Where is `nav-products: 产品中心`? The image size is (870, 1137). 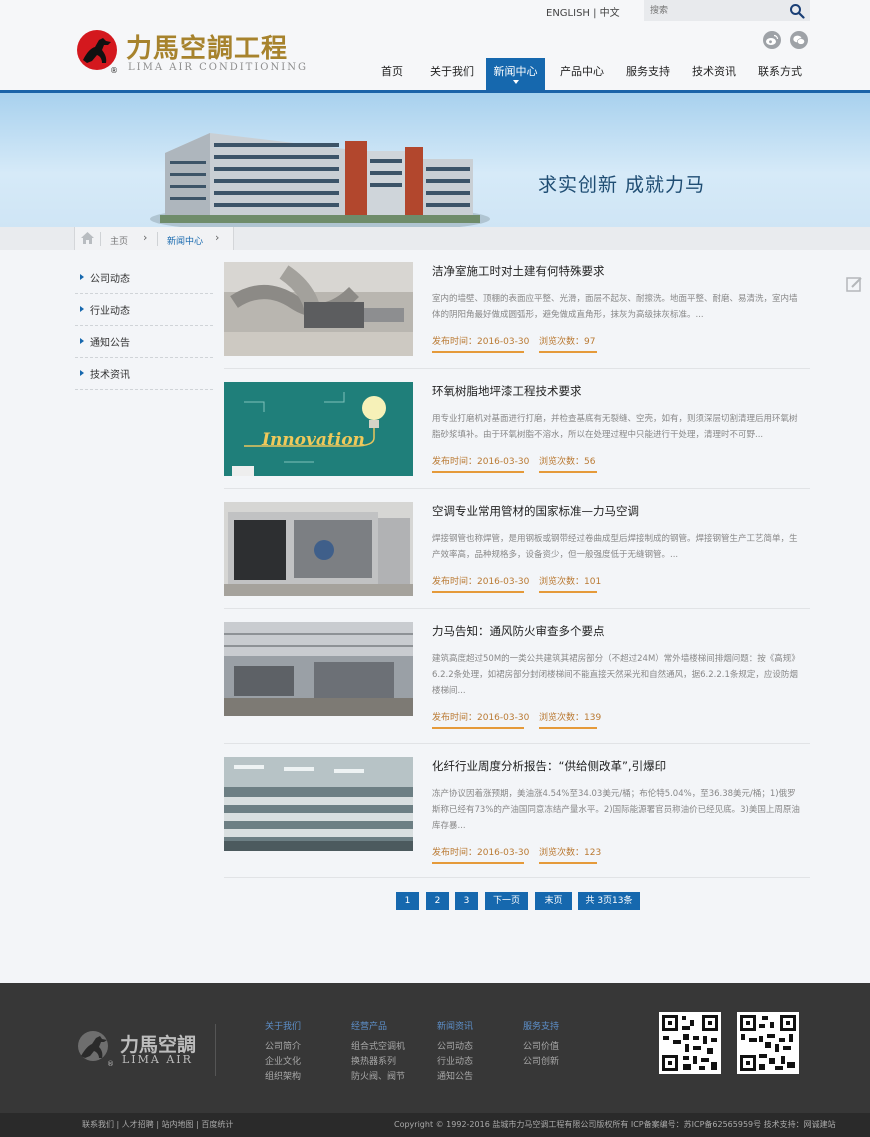
nav-products: 产品中心 is located at coordinates (582, 74).